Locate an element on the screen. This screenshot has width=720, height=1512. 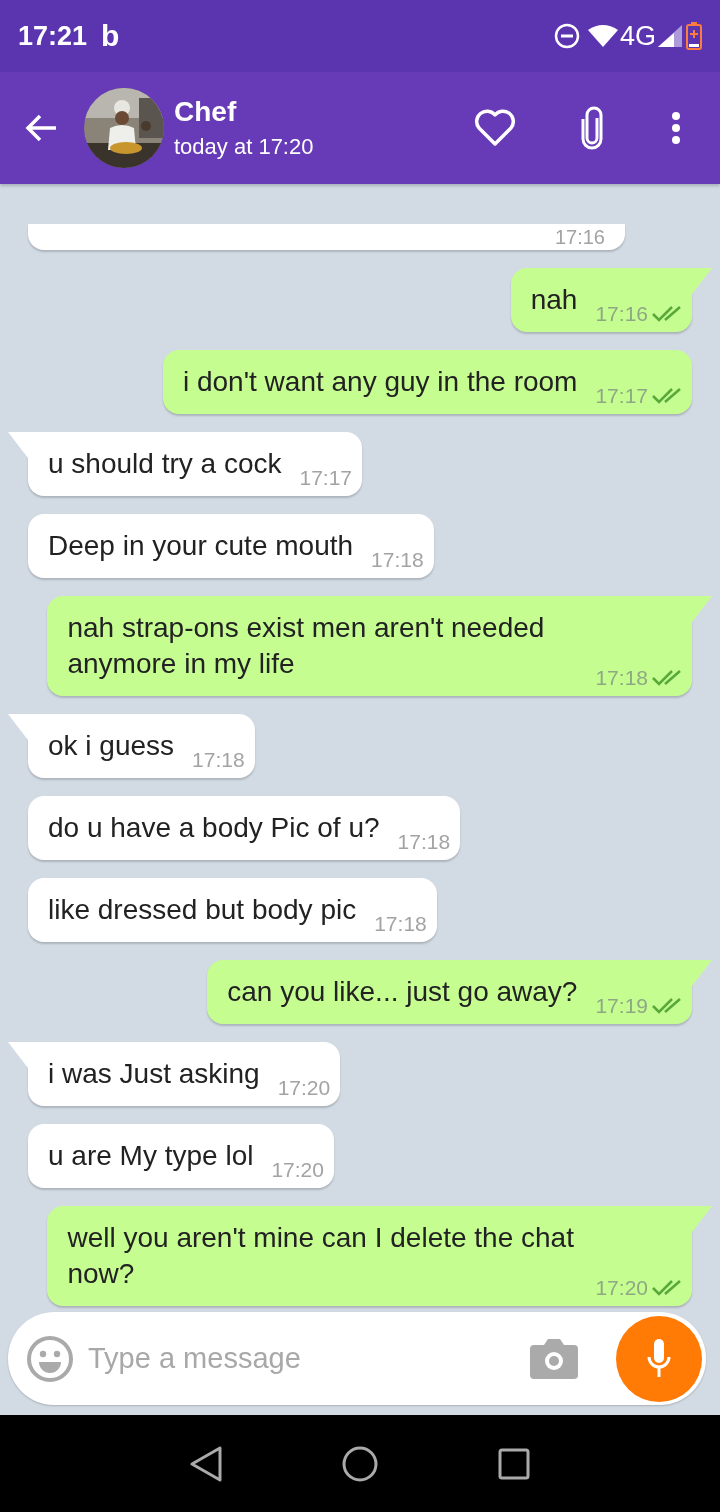
voice-message-button is located at coordinates (659, 1358).